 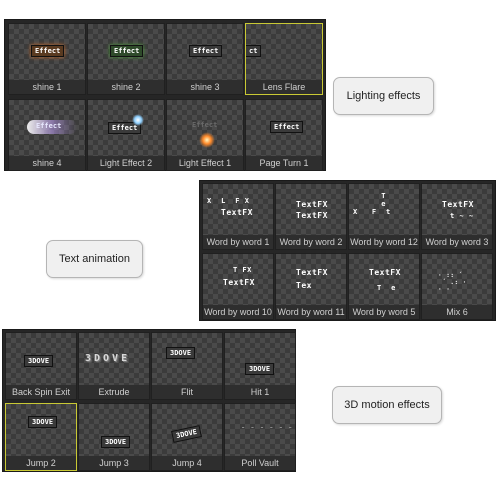 I want to click on effect-caption: Light Effect 2, so click(x=126, y=163).